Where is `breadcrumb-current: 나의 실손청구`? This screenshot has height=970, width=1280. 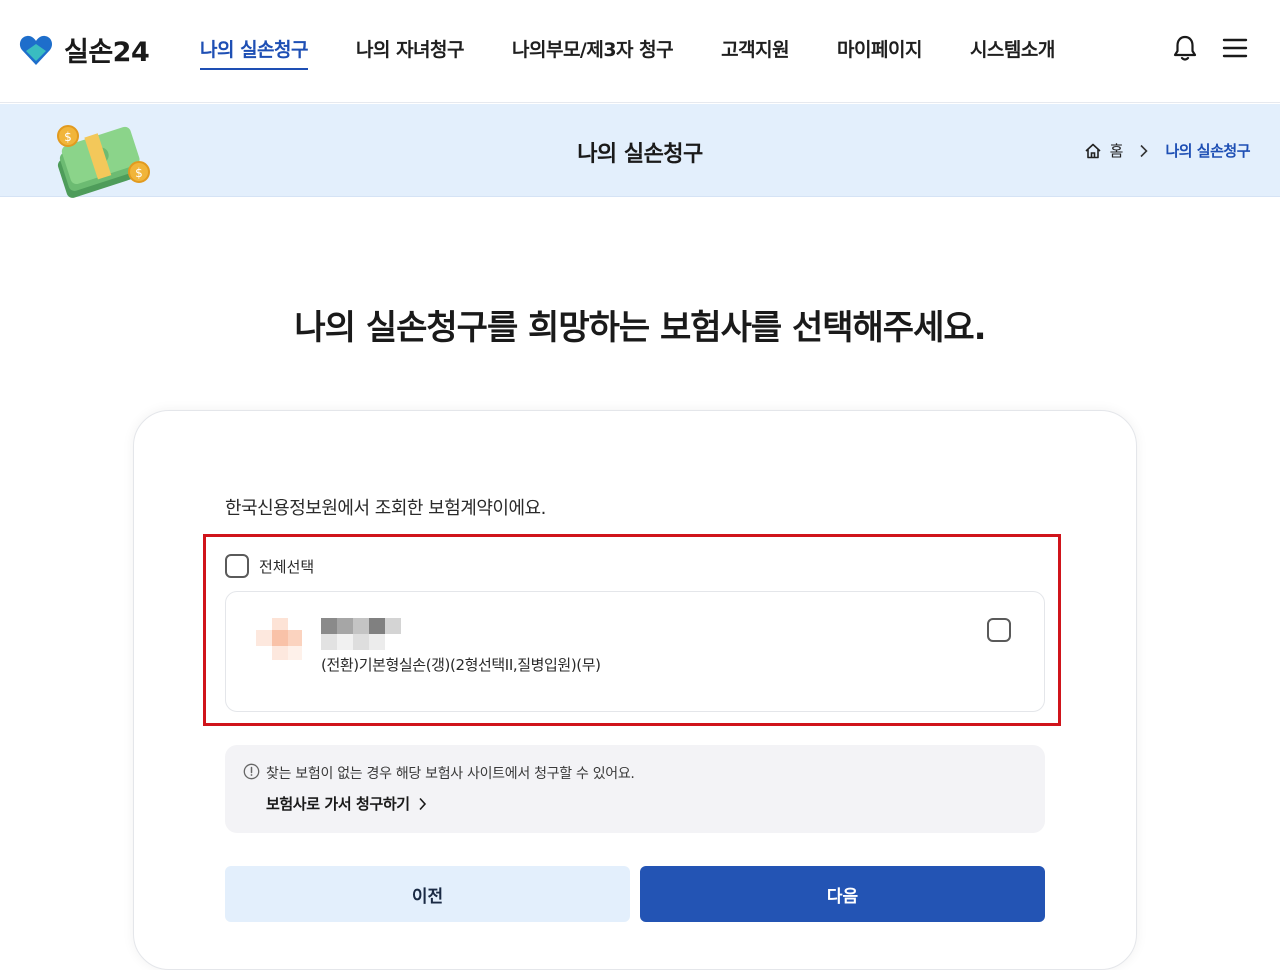 breadcrumb-current: 나의 실손청구 is located at coordinates (1207, 150).